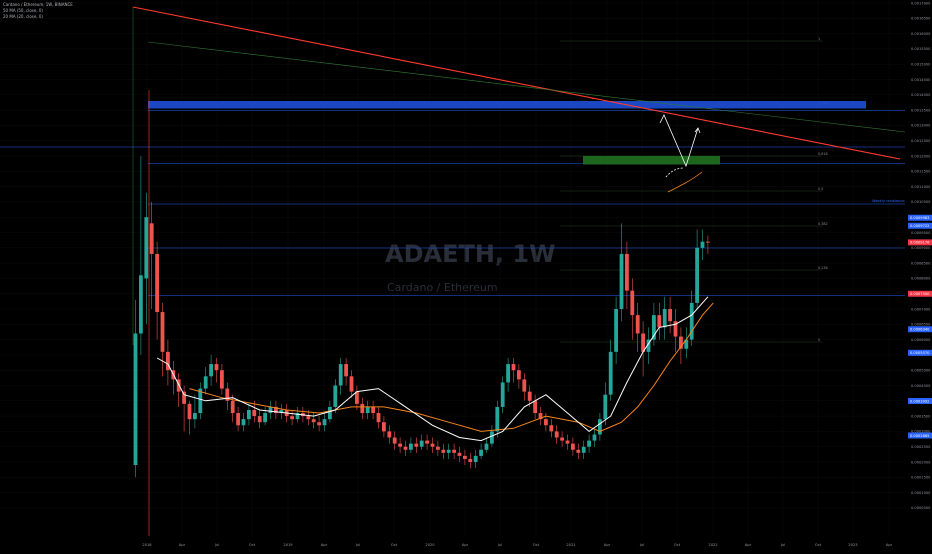 The image size is (932, 554). What do you see at coordinates (921, 141) in the screenshot?
I see `price-tick-label: 0.0012500` at bounding box center [921, 141].